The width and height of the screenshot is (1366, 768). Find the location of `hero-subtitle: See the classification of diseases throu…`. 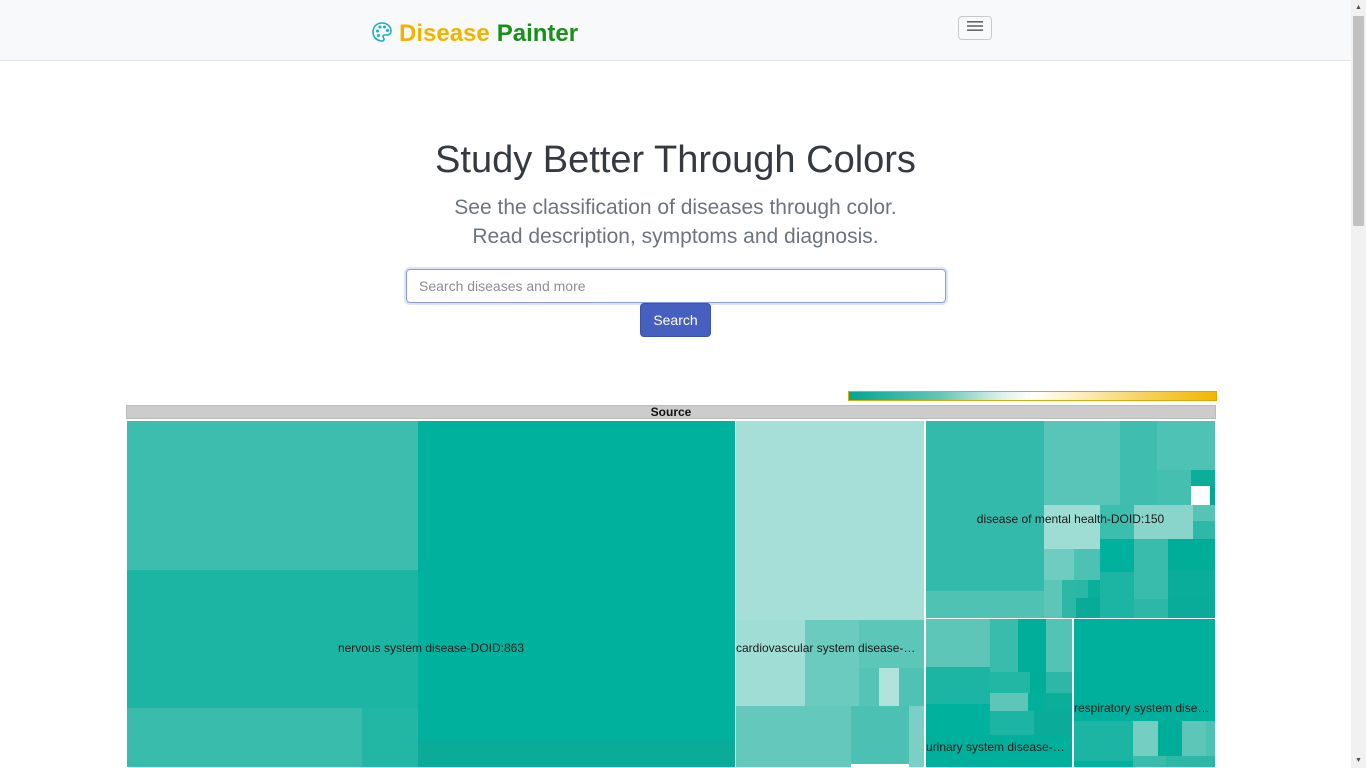

hero-subtitle: See the classification of diseases throu… is located at coordinates (675, 222).